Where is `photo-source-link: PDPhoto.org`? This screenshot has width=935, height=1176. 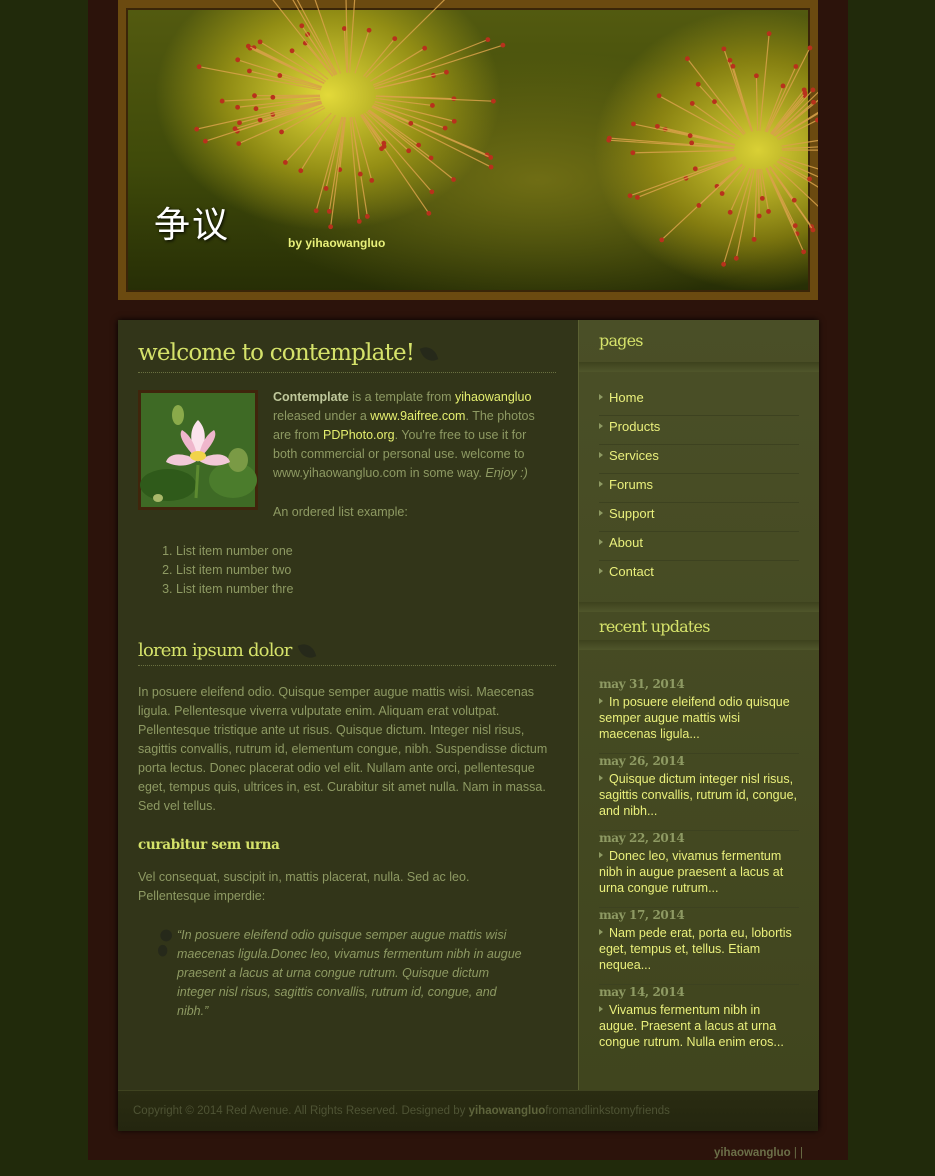 photo-source-link: PDPhoto.org is located at coordinates (359, 435).